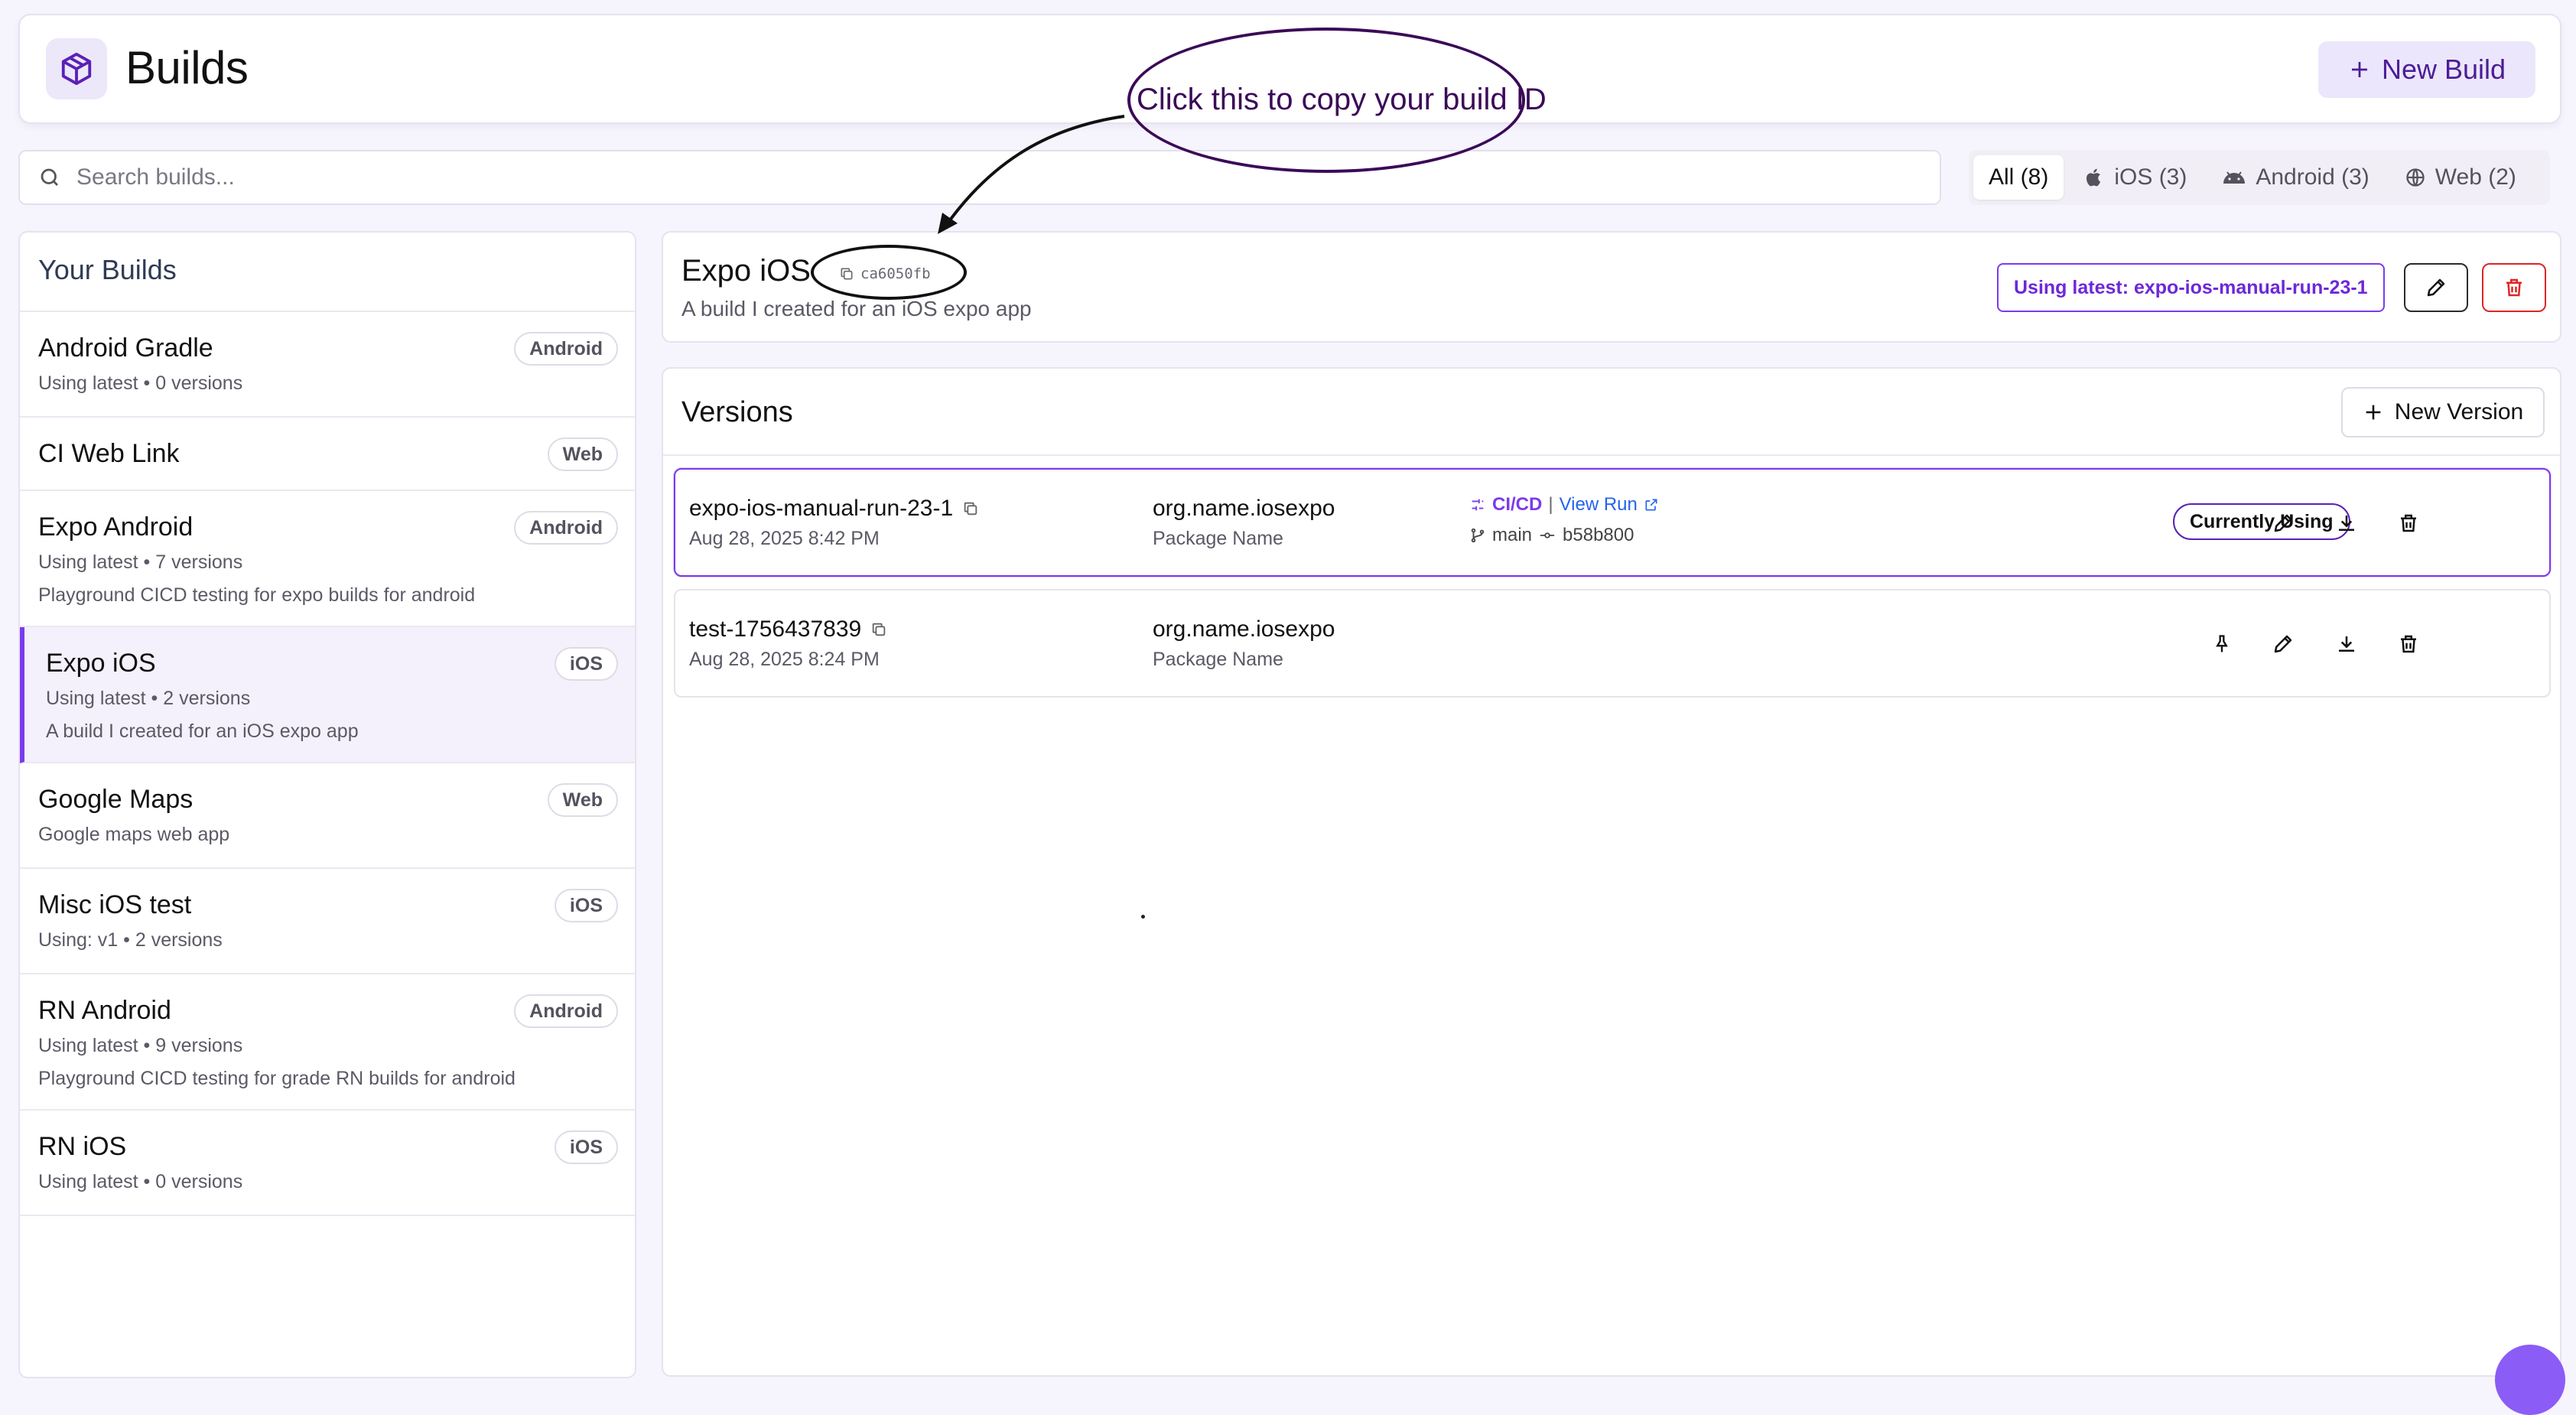 The width and height of the screenshot is (2576, 1415). What do you see at coordinates (775, 629) in the screenshot?
I see `version-name: test-1756437839` at bounding box center [775, 629].